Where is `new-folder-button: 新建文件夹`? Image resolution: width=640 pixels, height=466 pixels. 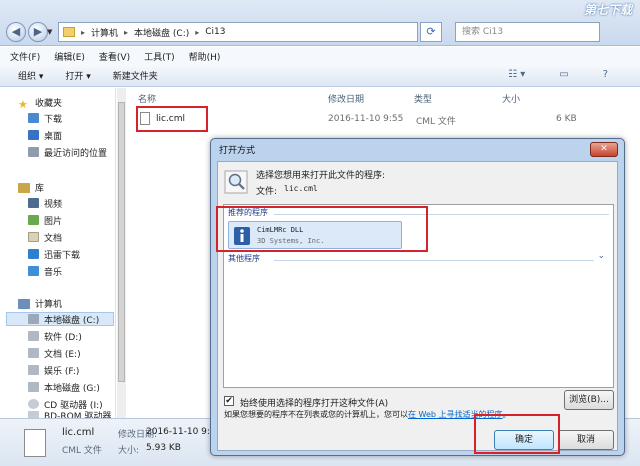
new-folder-button: 新建文件夹 is located at coordinates (135, 75).